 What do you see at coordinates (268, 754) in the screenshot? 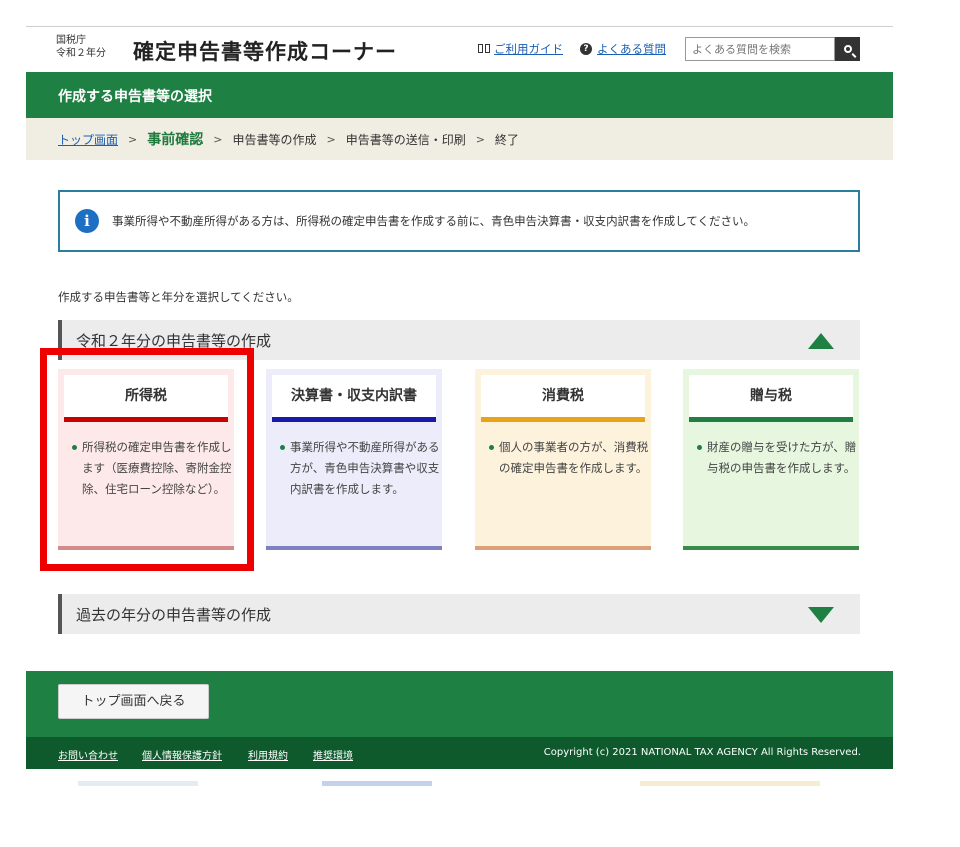
I see `footer-link-terms: 利用規約` at bounding box center [268, 754].